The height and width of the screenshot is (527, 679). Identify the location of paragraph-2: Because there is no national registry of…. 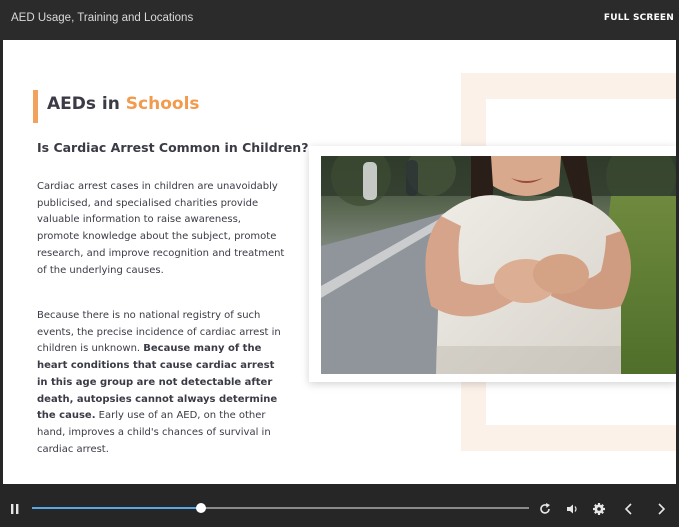
(161, 383).